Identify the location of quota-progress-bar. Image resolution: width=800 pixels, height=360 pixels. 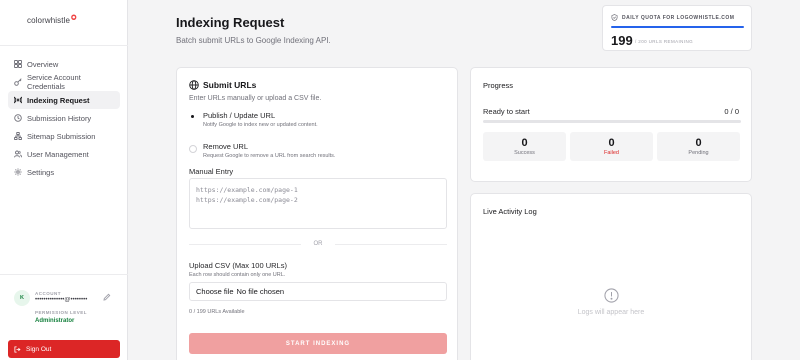
(677, 27).